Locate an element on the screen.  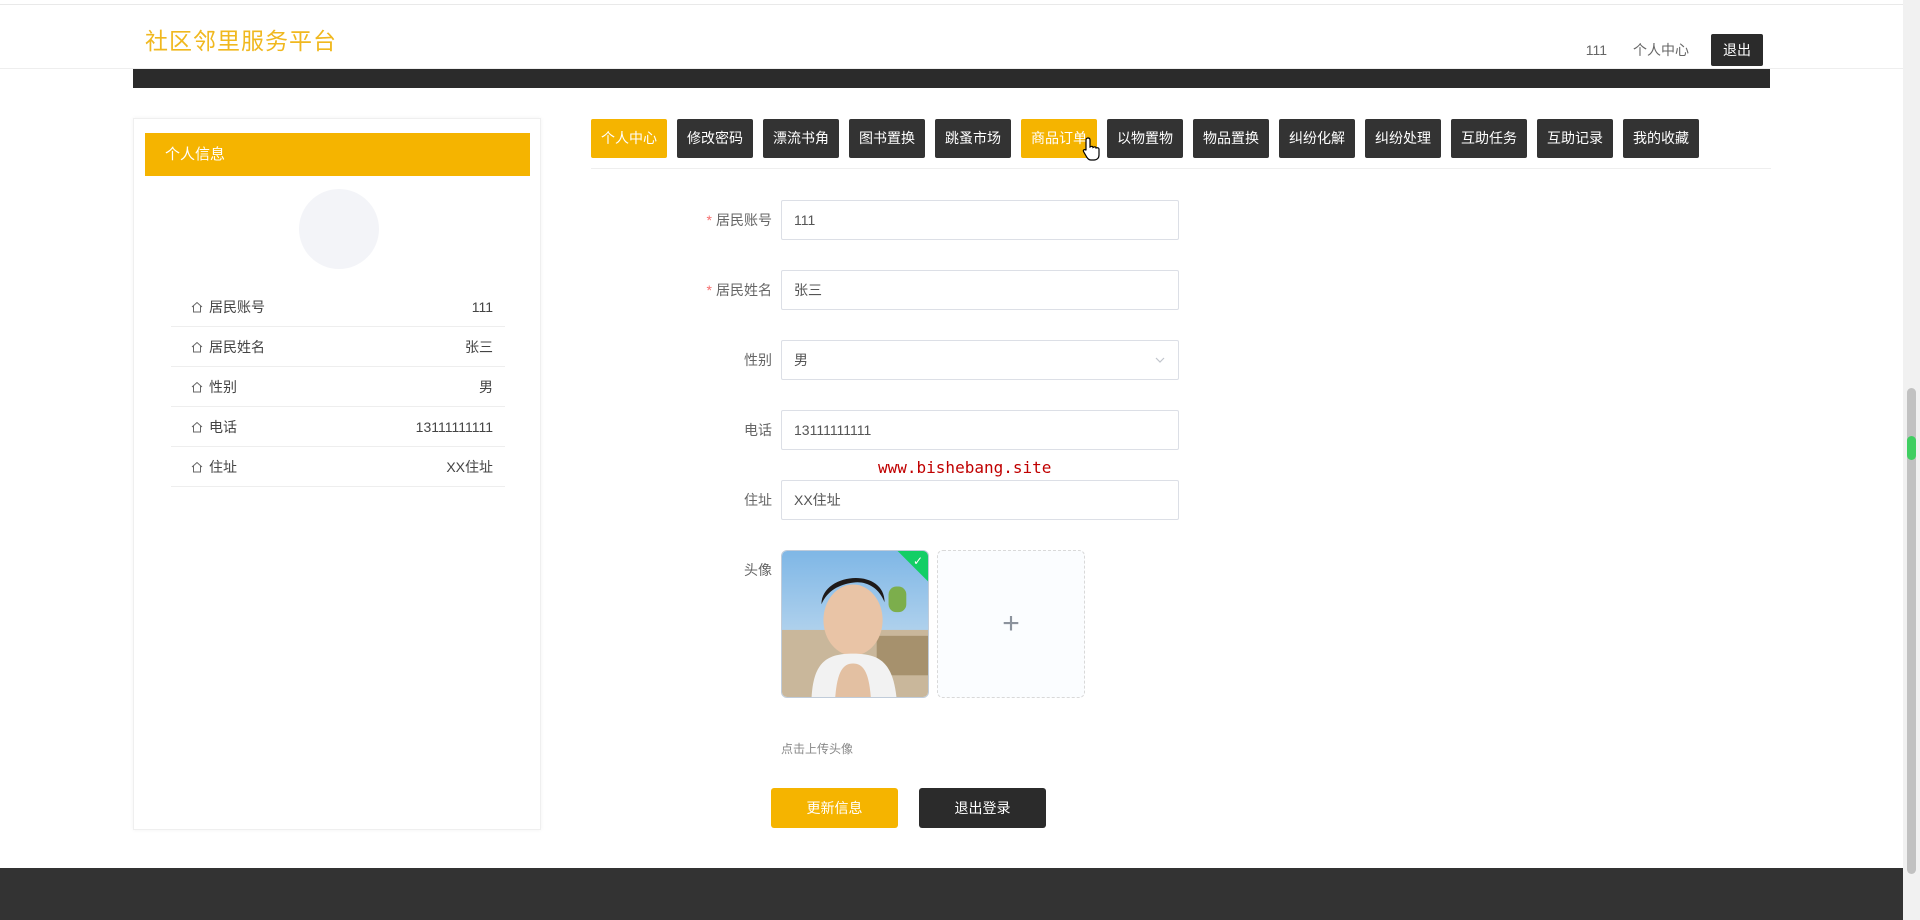
phone-input: 13111111111 is located at coordinates (980, 430).